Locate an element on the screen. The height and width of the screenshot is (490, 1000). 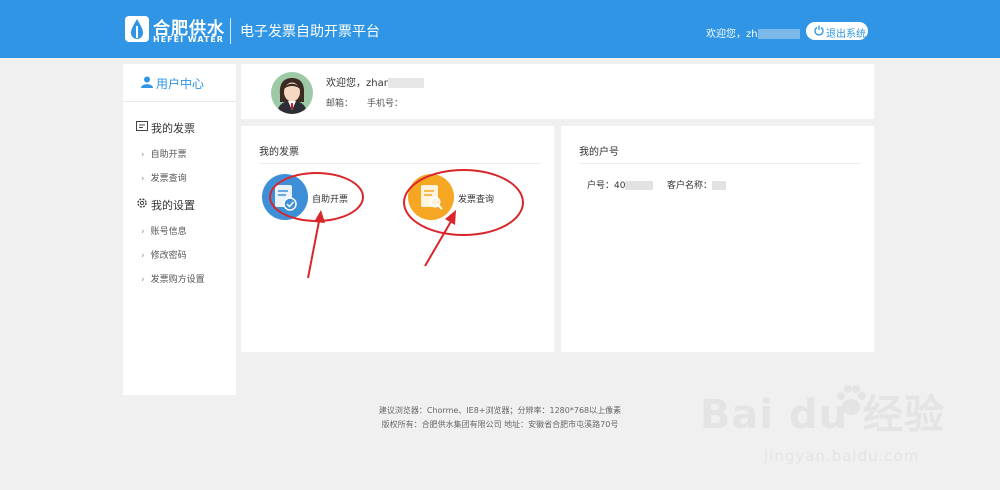
my-account-panel: 我的户号 户号：40 客户名称： is located at coordinates (717, 239).